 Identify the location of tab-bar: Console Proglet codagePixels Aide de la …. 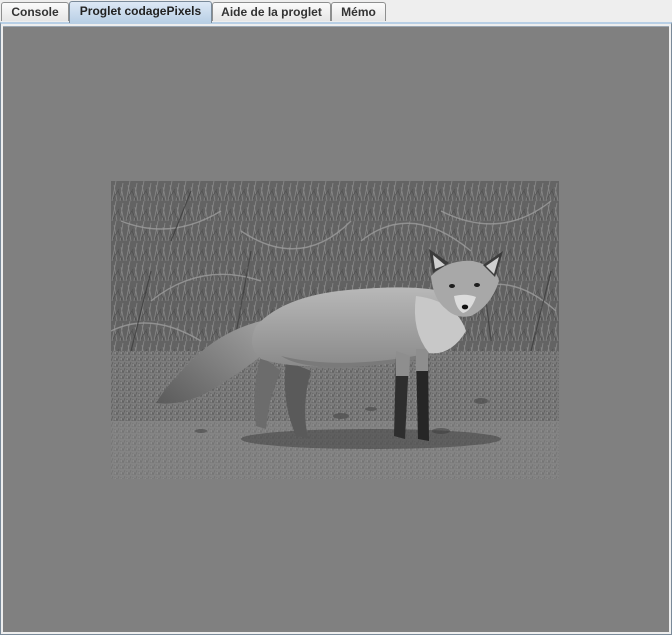
(336, 11).